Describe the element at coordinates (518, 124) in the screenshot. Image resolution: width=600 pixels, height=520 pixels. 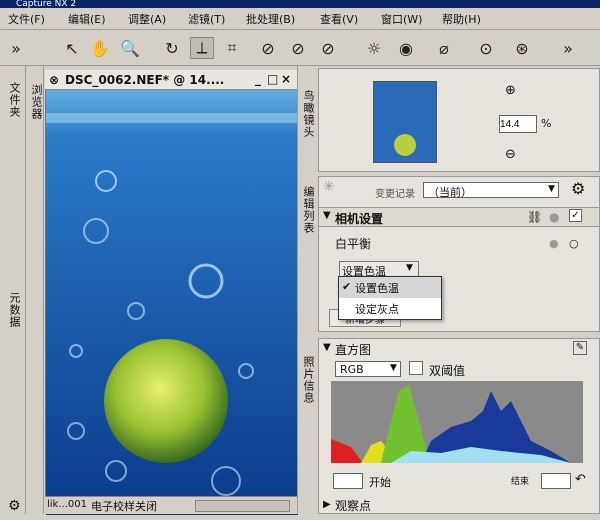
I see `zoom-input` at that location.